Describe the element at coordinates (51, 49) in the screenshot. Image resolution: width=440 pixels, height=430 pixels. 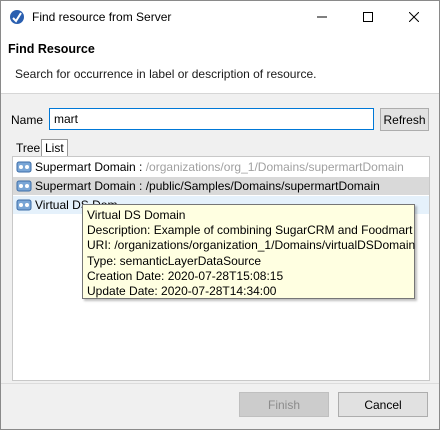
I see `page-title: Find Resource` at that location.